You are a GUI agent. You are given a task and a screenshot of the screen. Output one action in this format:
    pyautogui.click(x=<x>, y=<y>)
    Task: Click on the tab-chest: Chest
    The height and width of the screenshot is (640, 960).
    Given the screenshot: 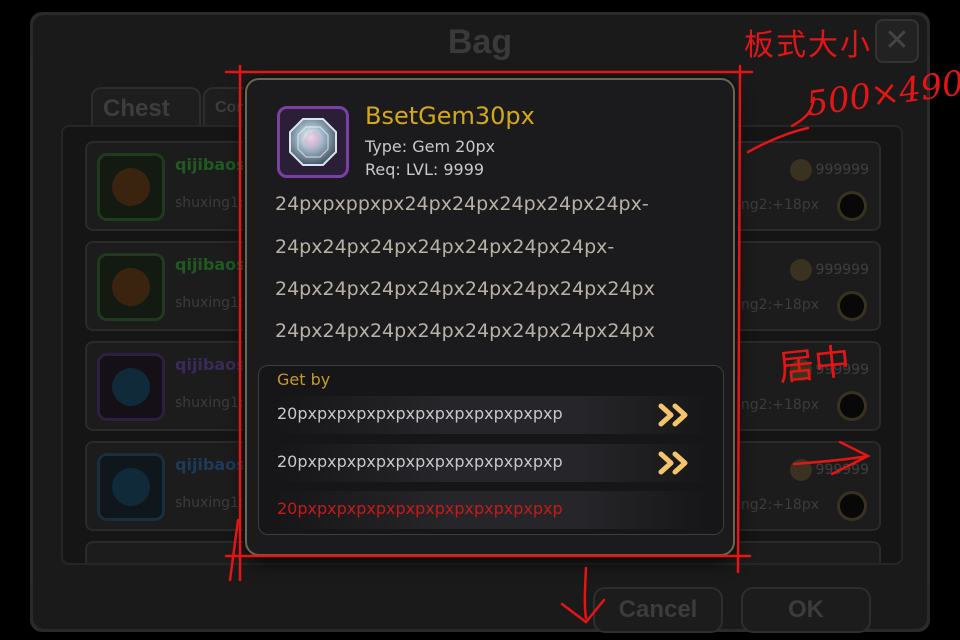 What is the action you would take?
    pyautogui.click(x=146, y=107)
    